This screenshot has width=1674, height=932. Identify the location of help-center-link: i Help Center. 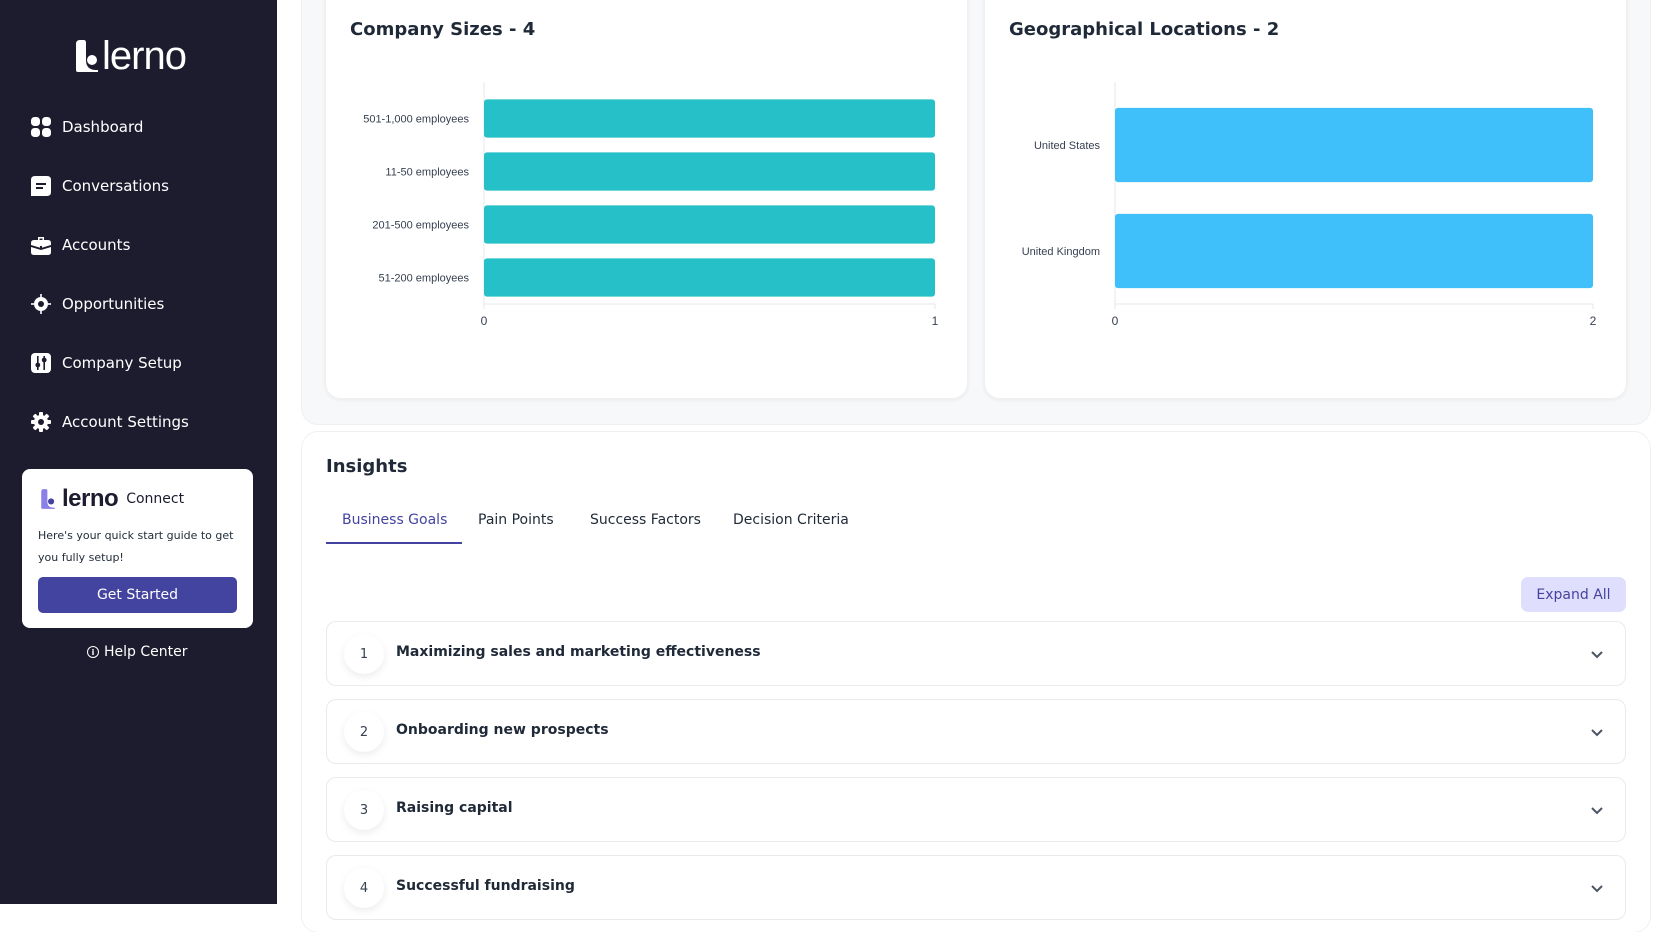
(137, 652).